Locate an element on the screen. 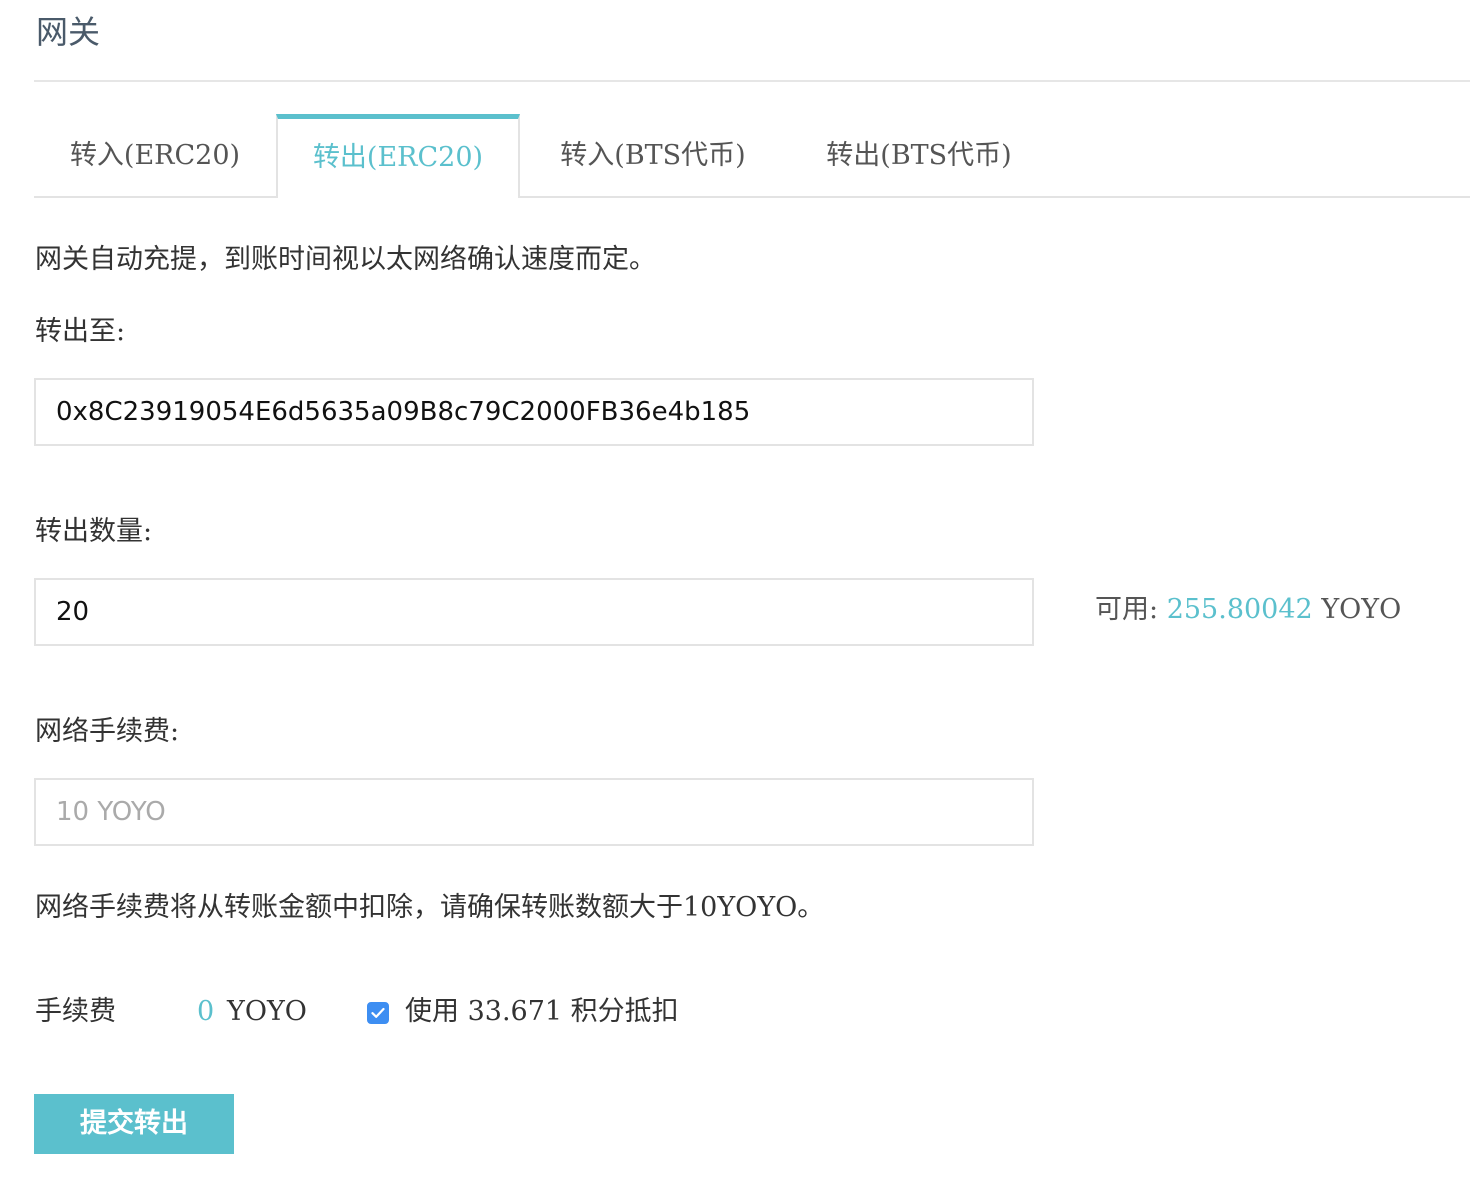 The height and width of the screenshot is (1180, 1470). fee-label: 手续费 is located at coordinates (75, 1011).